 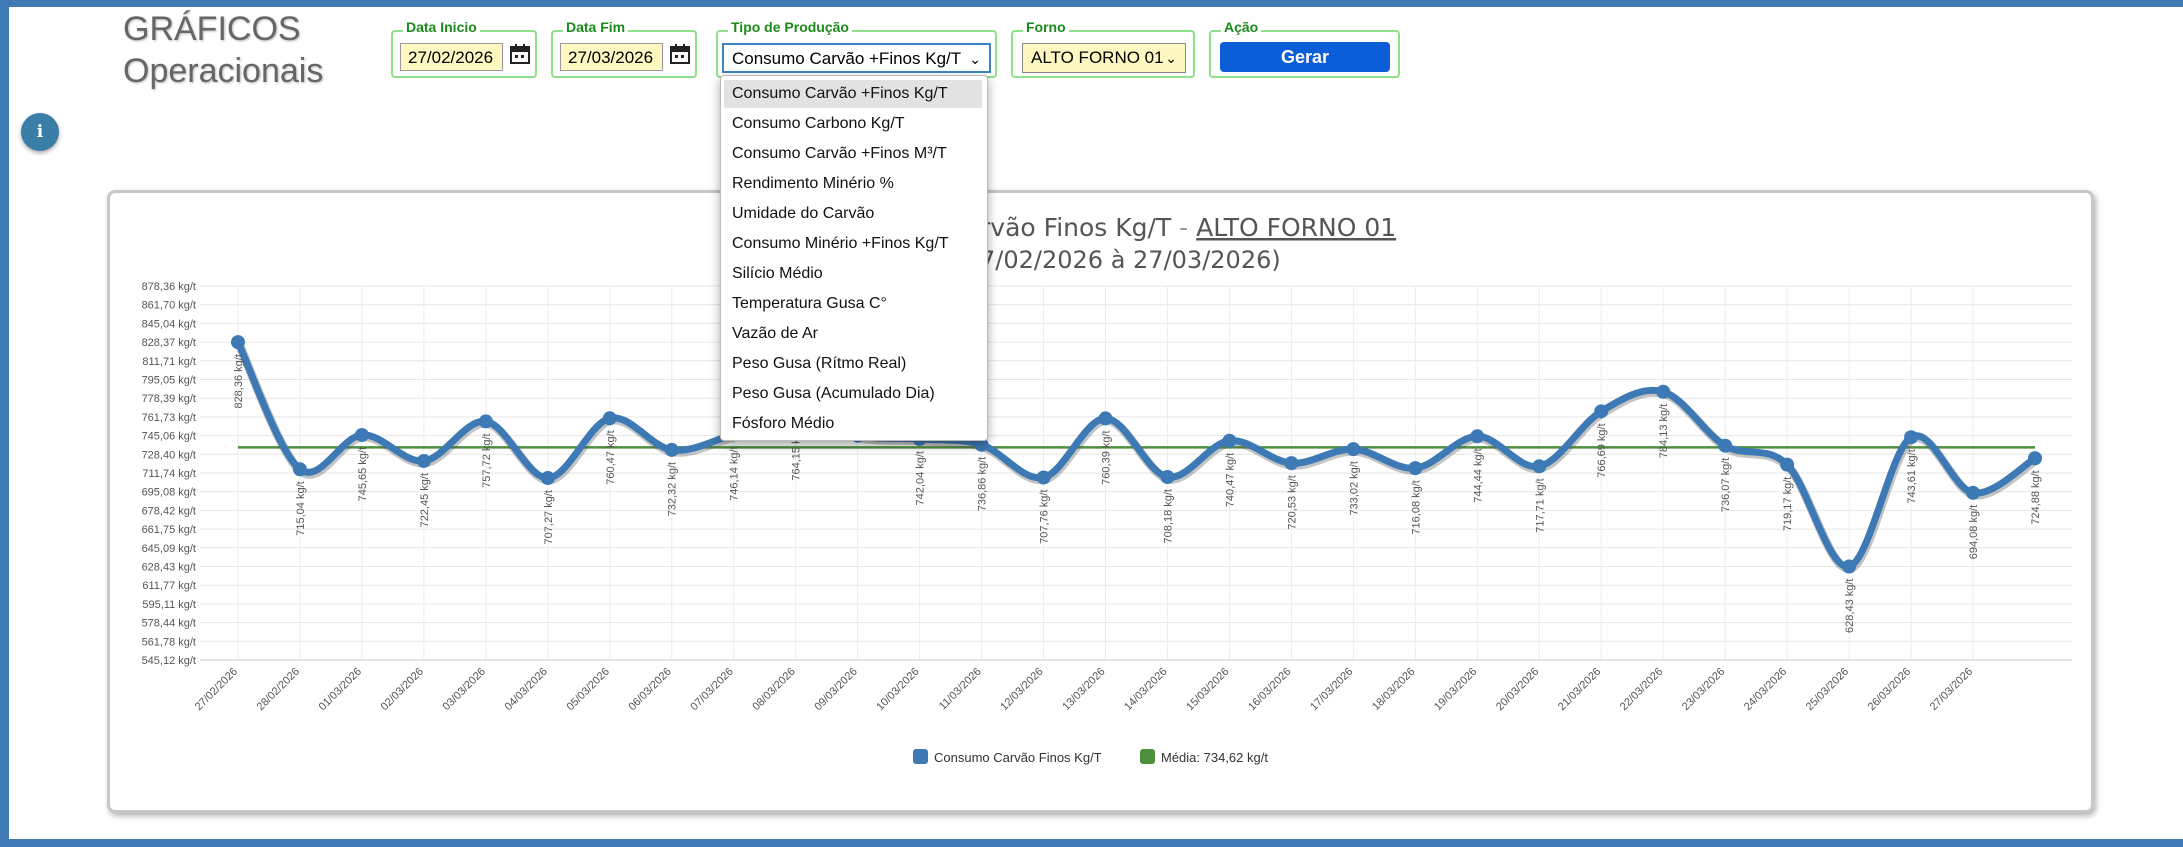 What do you see at coordinates (212, 29) in the screenshot?
I see `page-title-line1: GRÁFICOS` at bounding box center [212, 29].